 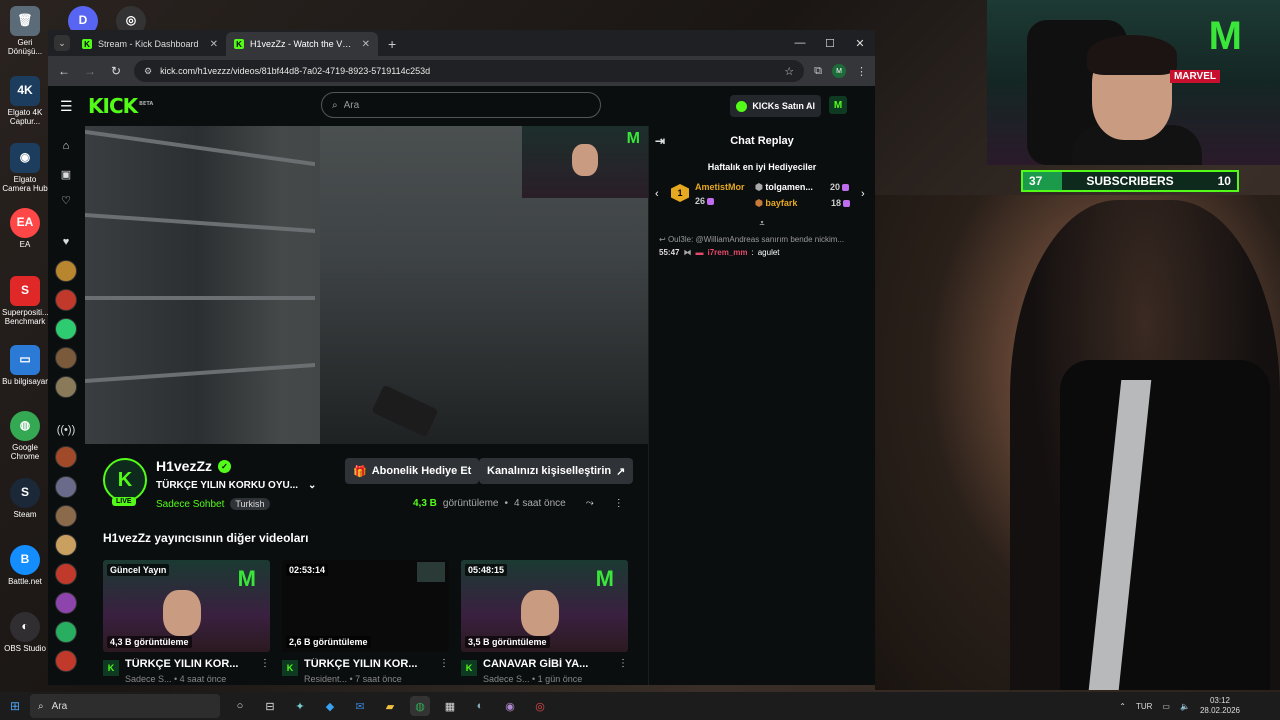 I want to click on outlook-icon: ✉, so click(x=360, y=706).